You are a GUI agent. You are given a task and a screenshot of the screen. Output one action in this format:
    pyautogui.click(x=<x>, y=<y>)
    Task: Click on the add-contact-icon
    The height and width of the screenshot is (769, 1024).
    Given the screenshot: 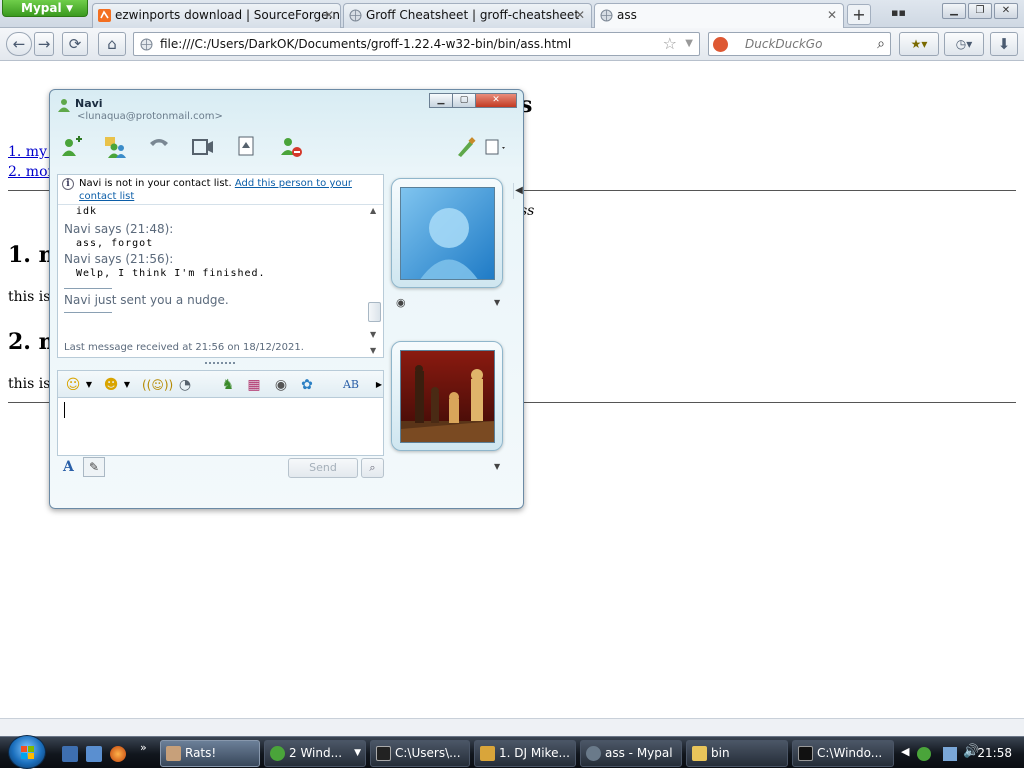 What is the action you would take?
    pyautogui.click(x=71, y=147)
    